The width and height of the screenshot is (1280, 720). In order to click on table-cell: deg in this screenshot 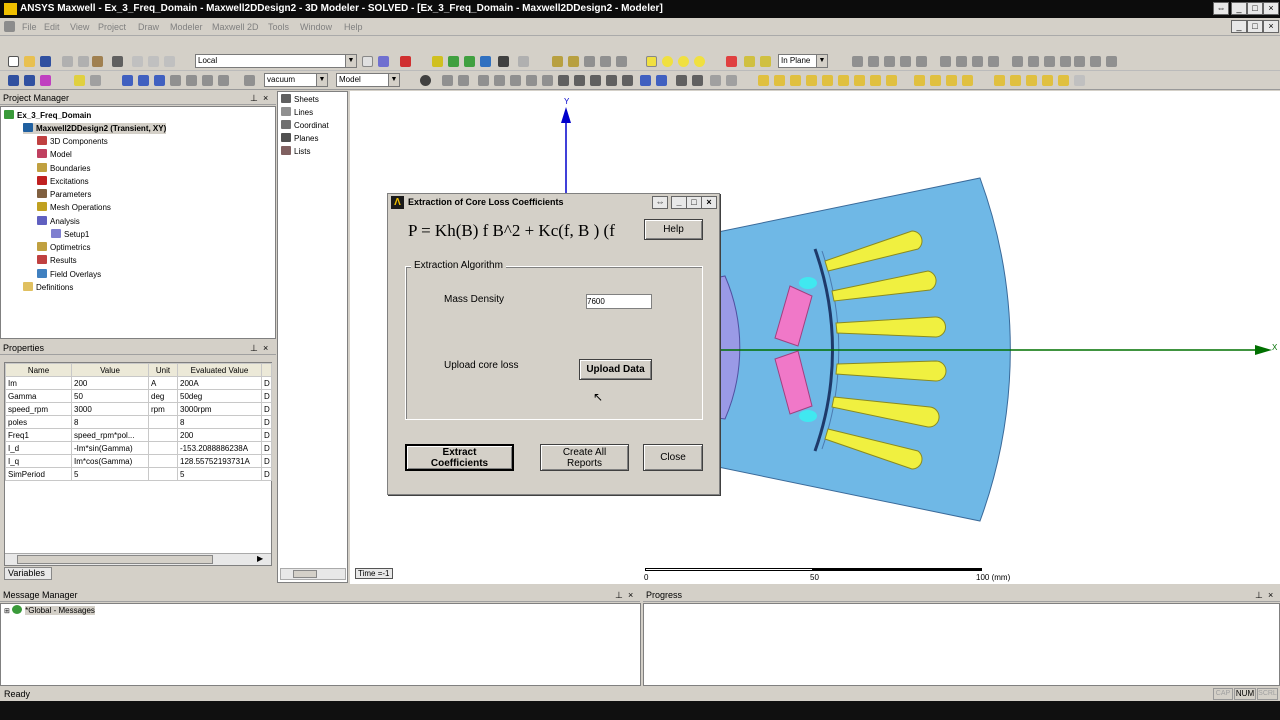, I will do `click(163, 396)`.